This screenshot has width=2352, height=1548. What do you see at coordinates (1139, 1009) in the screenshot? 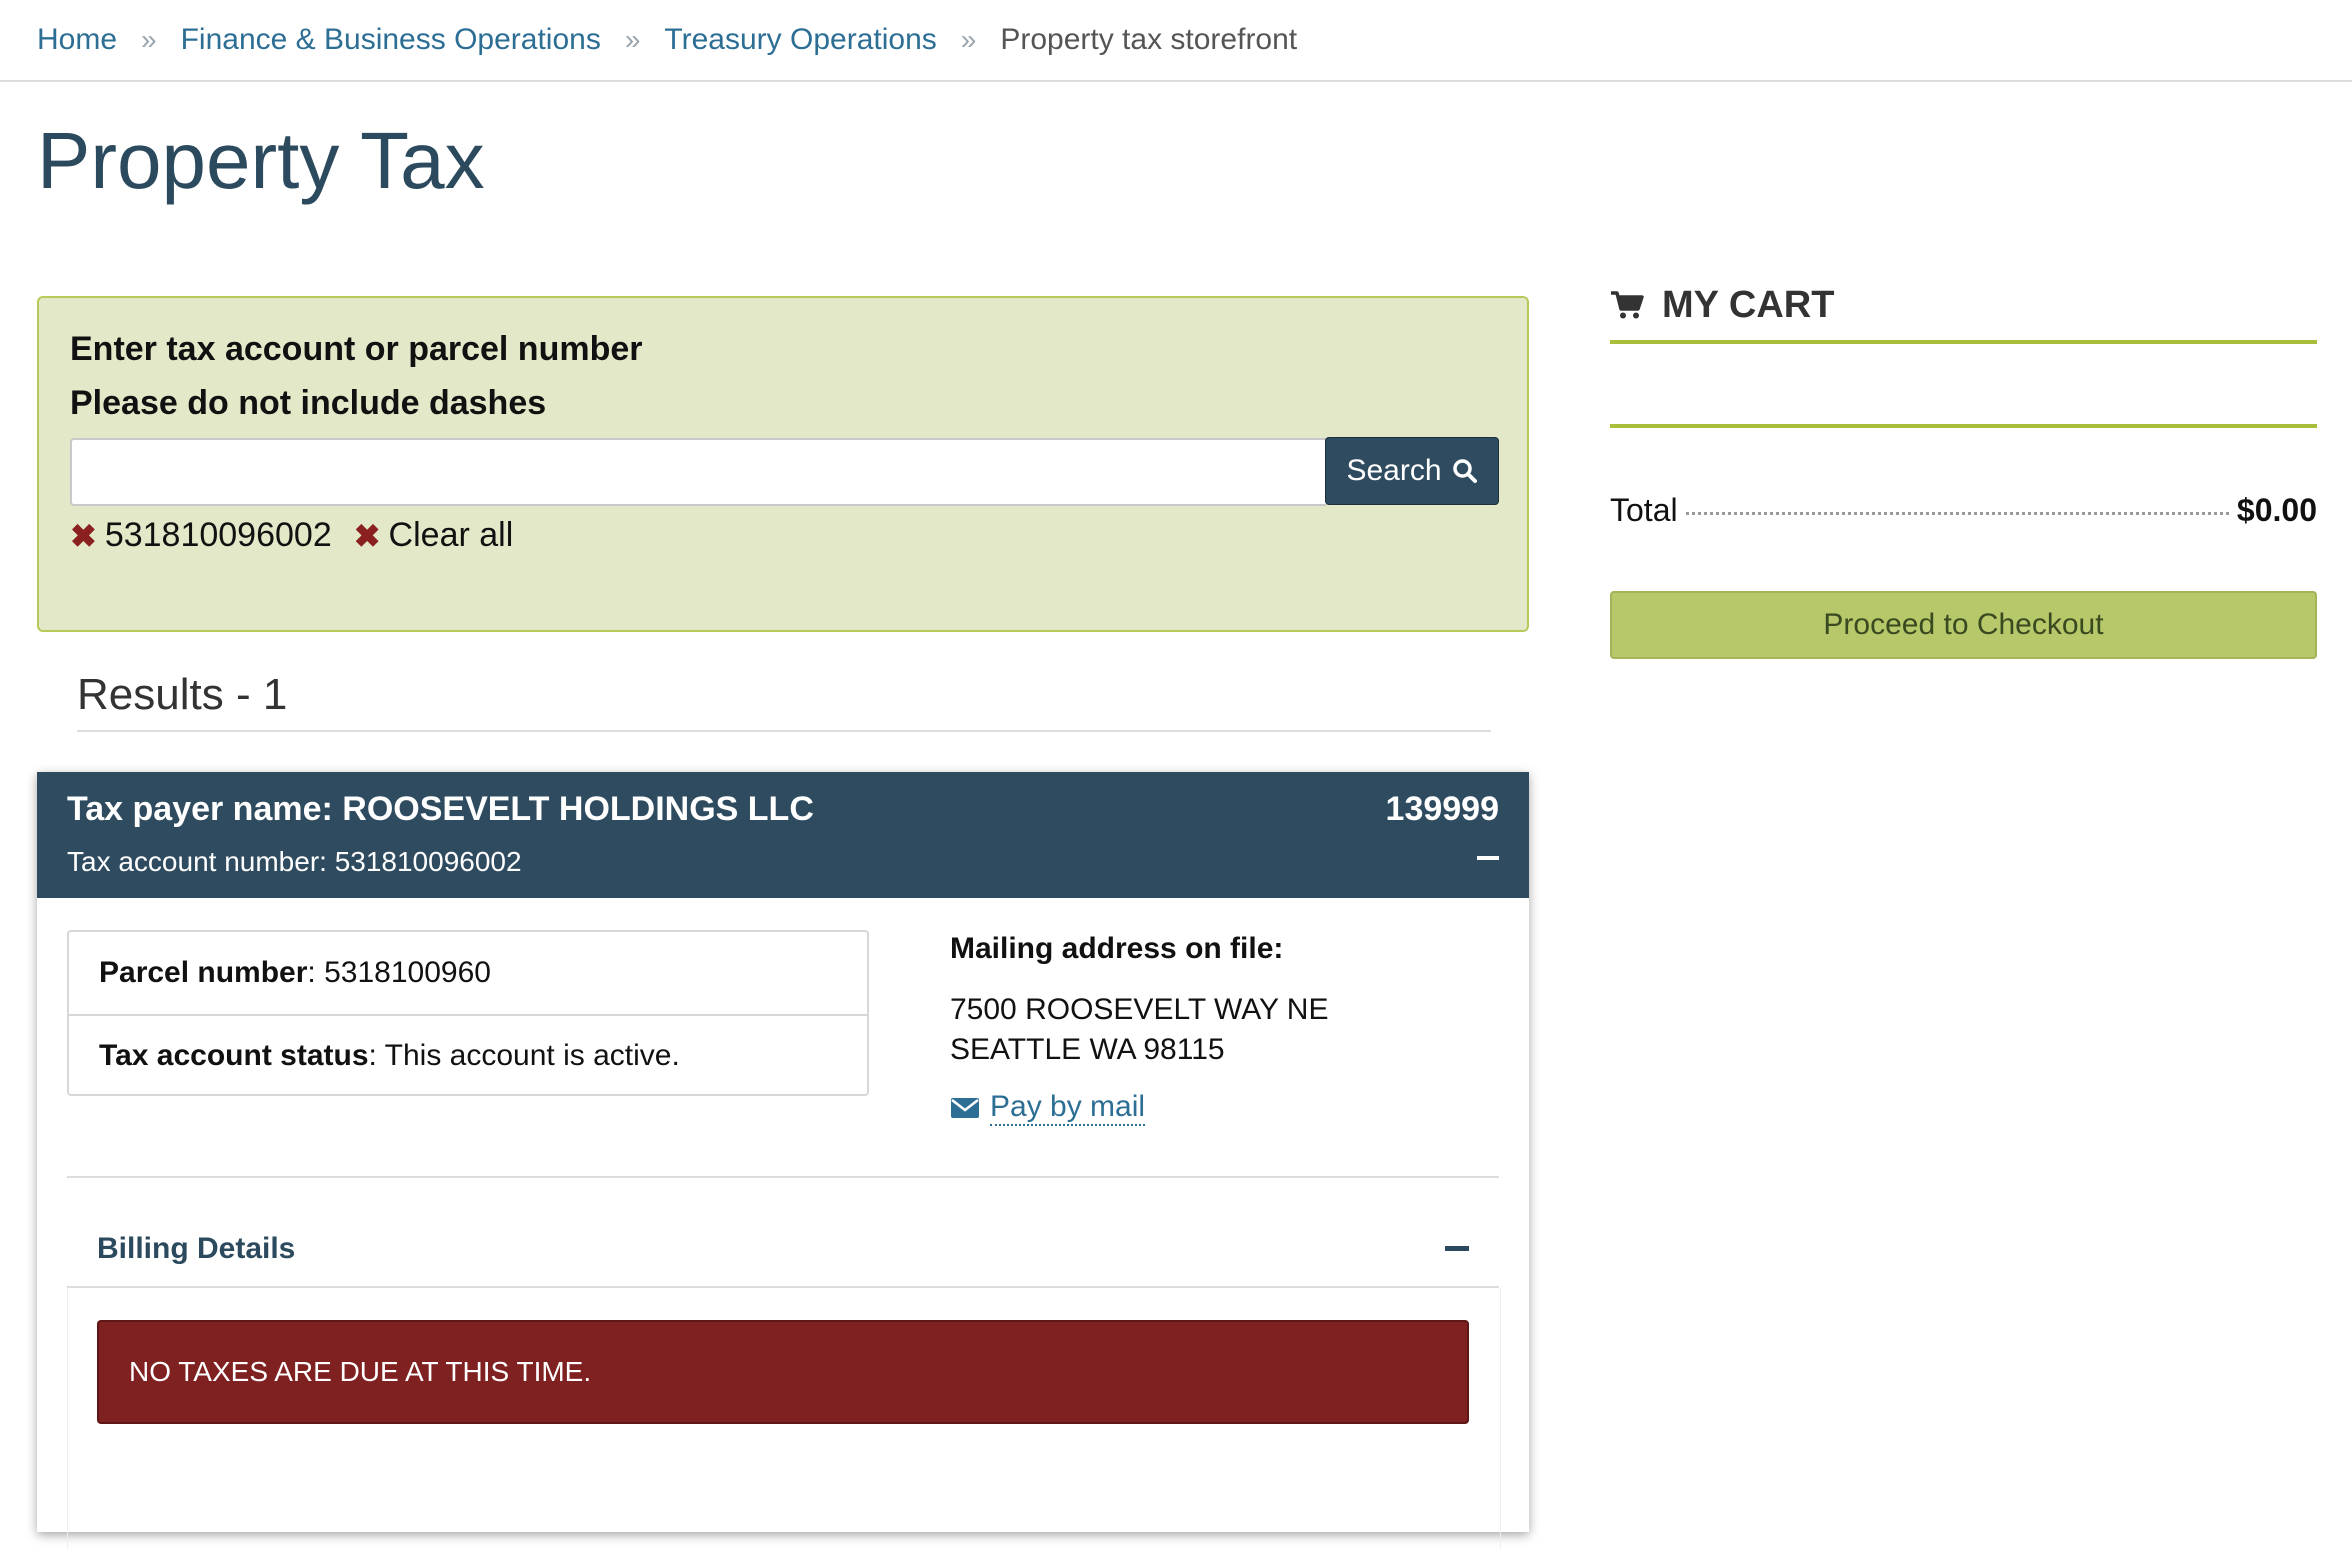
I see `address-line-1: 7500 ROOSEVELT WAY NE` at bounding box center [1139, 1009].